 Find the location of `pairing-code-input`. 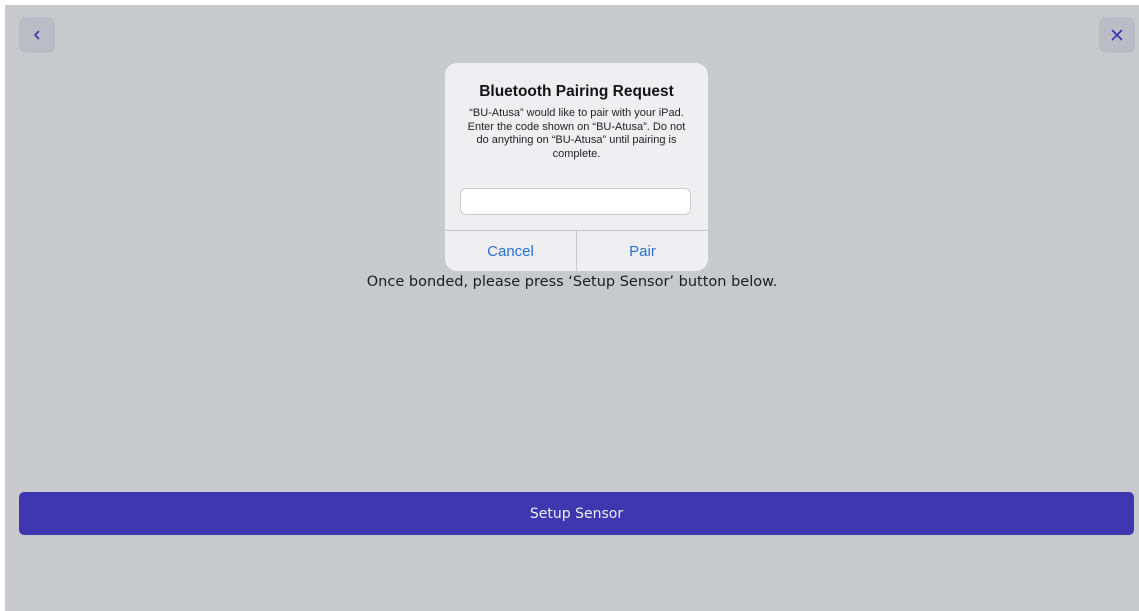

pairing-code-input is located at coordinates (575, 201).